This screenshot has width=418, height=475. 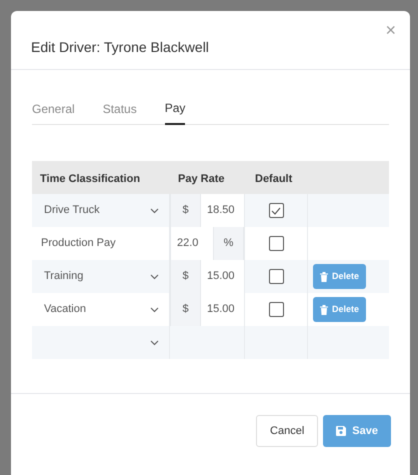 I want to click on pay-rate-input: 18.50, so click(x=222, y=210).